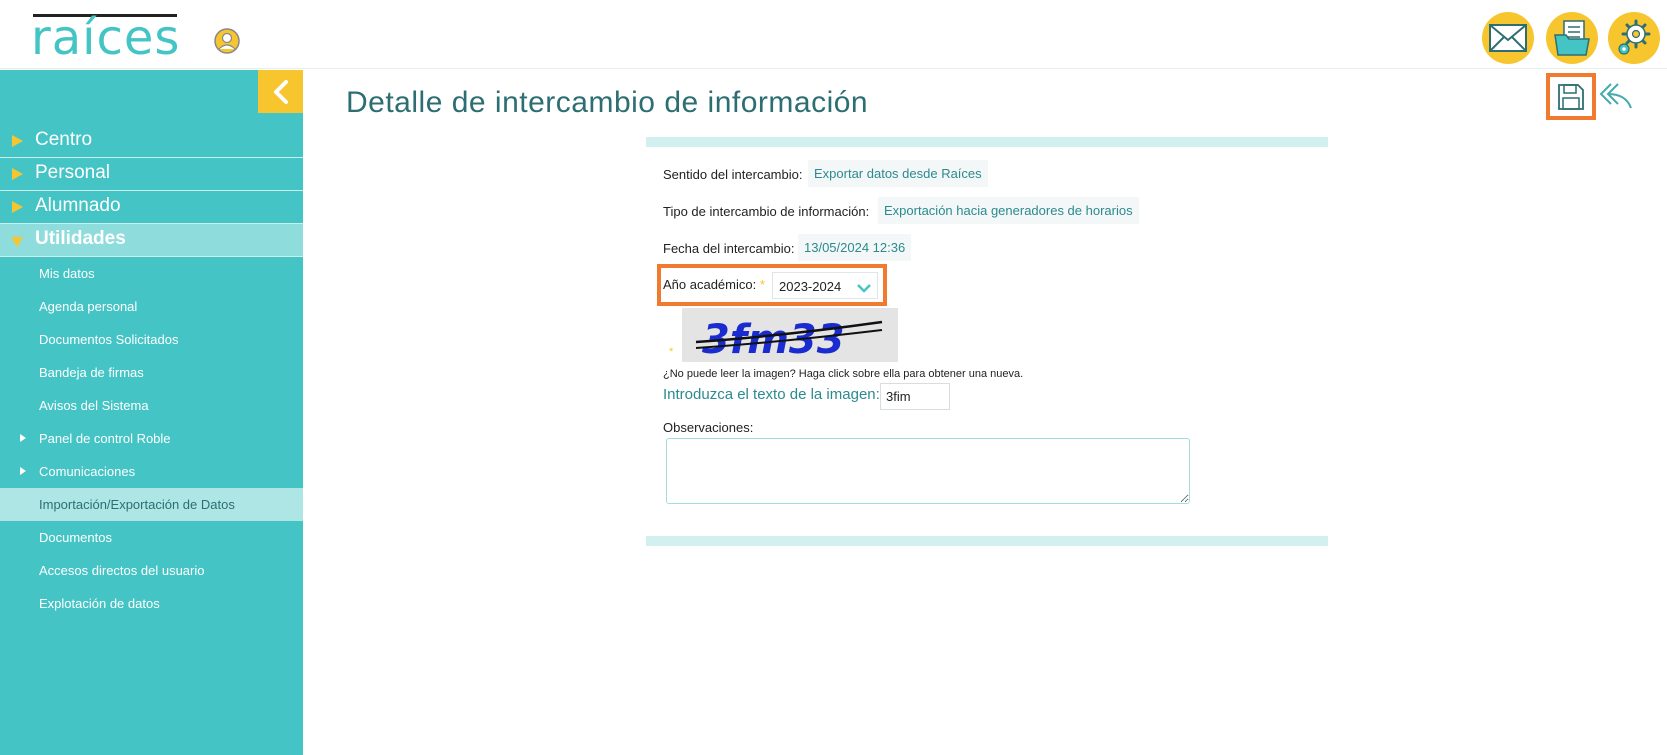 Image resolution: width=1667 pixels, height=755 pixels. What do you see at coordinates (762, 284) in the screenshot?
I see `required-mark: *` at bounding box center [762, 284].